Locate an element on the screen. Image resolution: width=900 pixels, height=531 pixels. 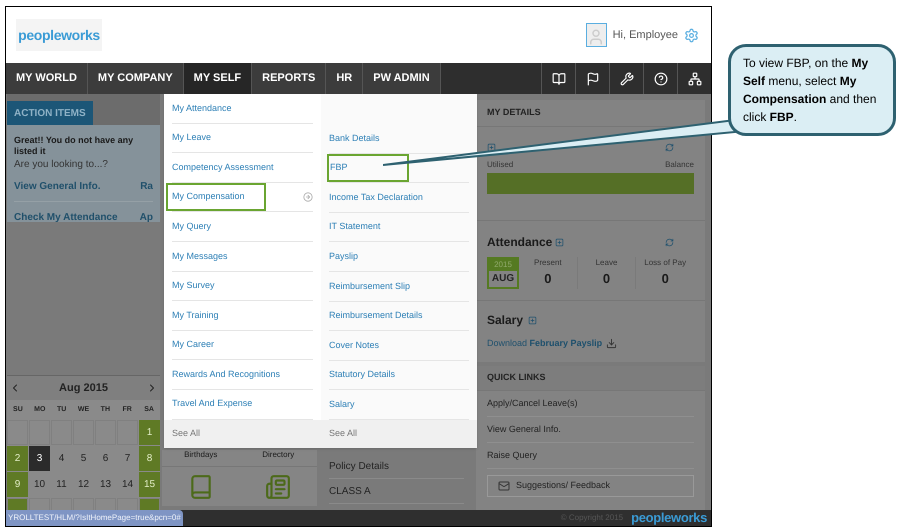
nav-tab: MY COMPANY is located at coordinates (136, 78).